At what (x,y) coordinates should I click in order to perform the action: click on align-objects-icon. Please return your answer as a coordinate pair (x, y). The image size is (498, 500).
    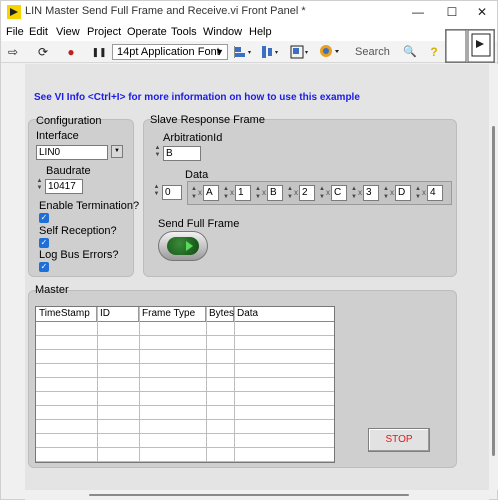
    Looking at the image, I should click on (243, 52).